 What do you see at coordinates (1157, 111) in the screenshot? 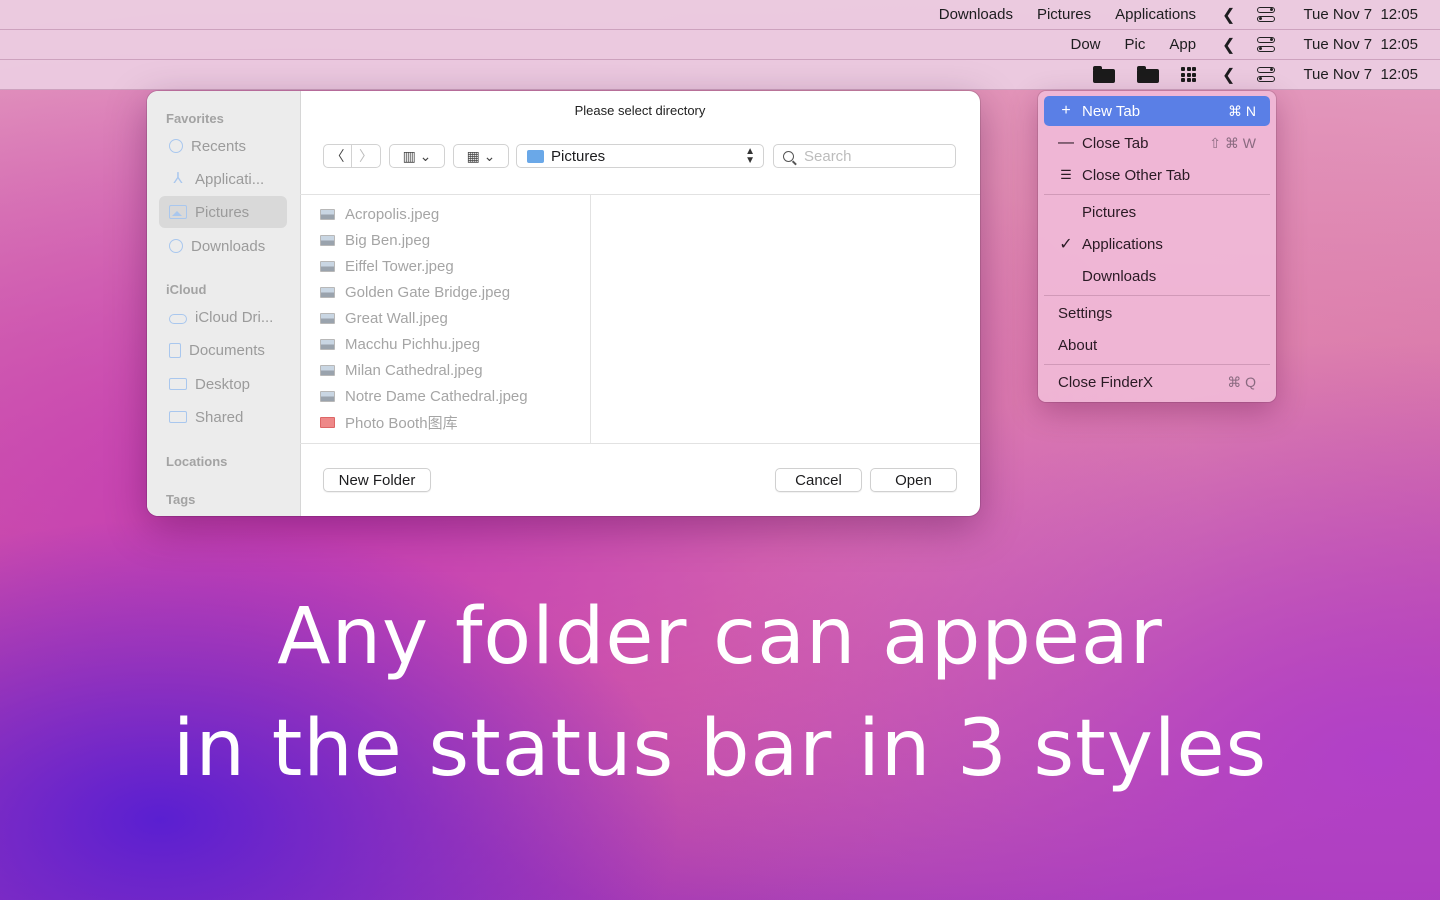
I see `menu-item-new-tab: + New Tab ⌘ N` at bounding box center [1157, 111].